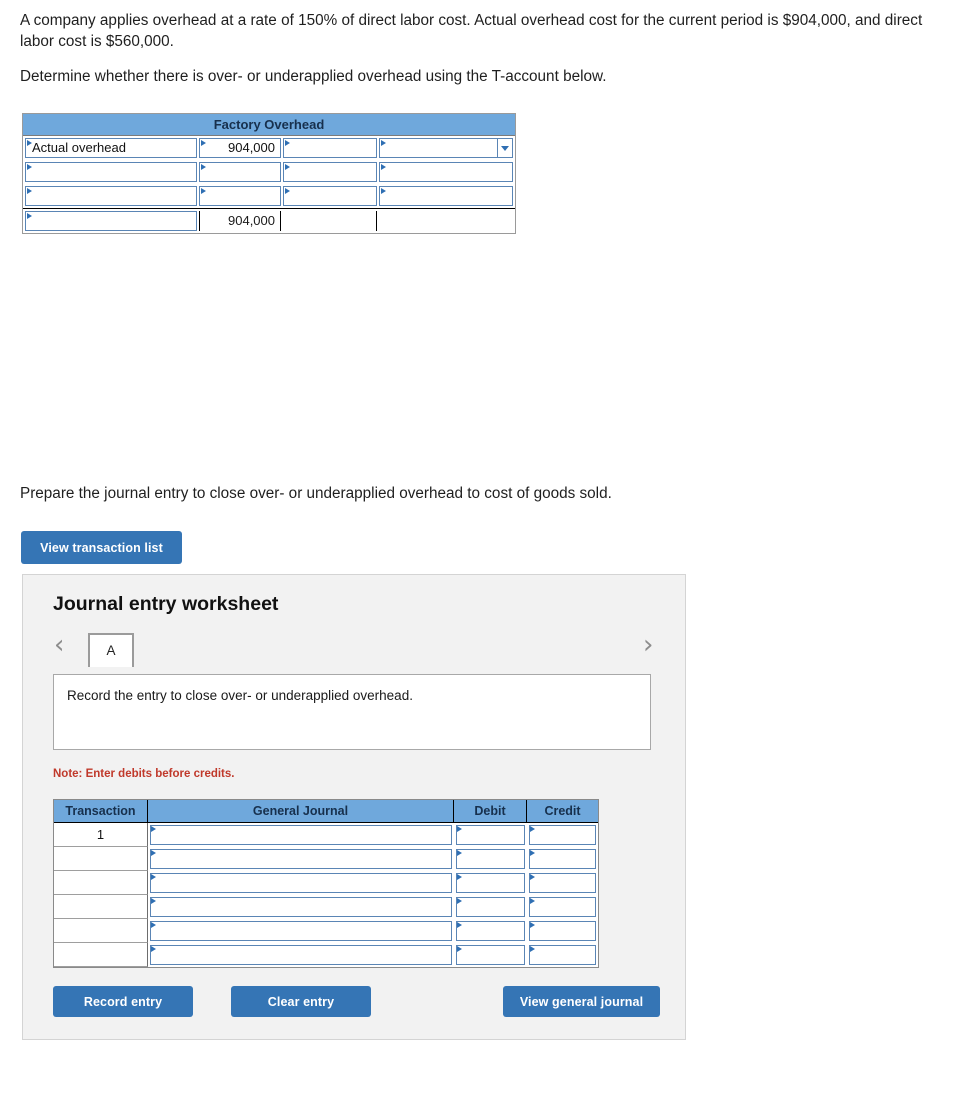 This screenshot has width=970, height=1100. What do you see at coordinates (123, 1001) in the screenshot?
I see `record-entry-button: Record entry` at bounding box center [123, 1001].